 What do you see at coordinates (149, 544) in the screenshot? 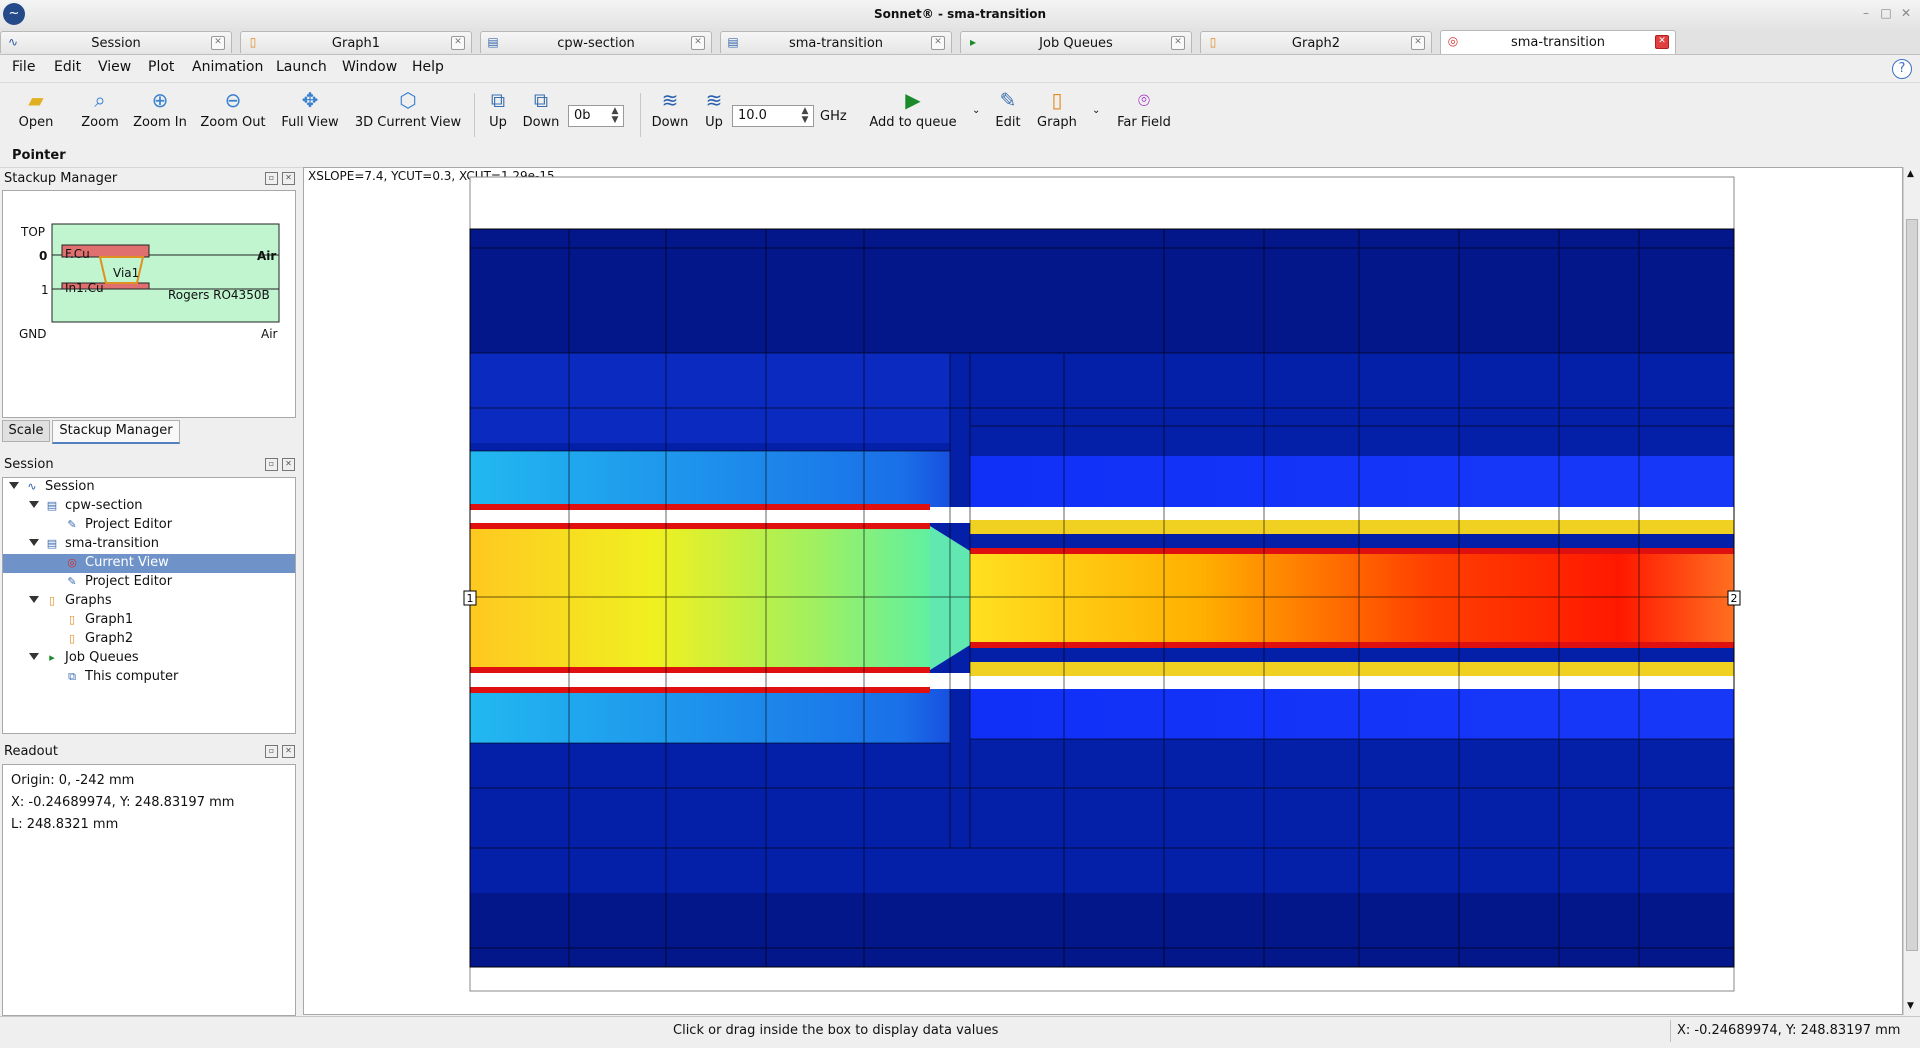
I see `tree-item-sma-transition: ▤ sma-transition` at bounding box center [149, 544].